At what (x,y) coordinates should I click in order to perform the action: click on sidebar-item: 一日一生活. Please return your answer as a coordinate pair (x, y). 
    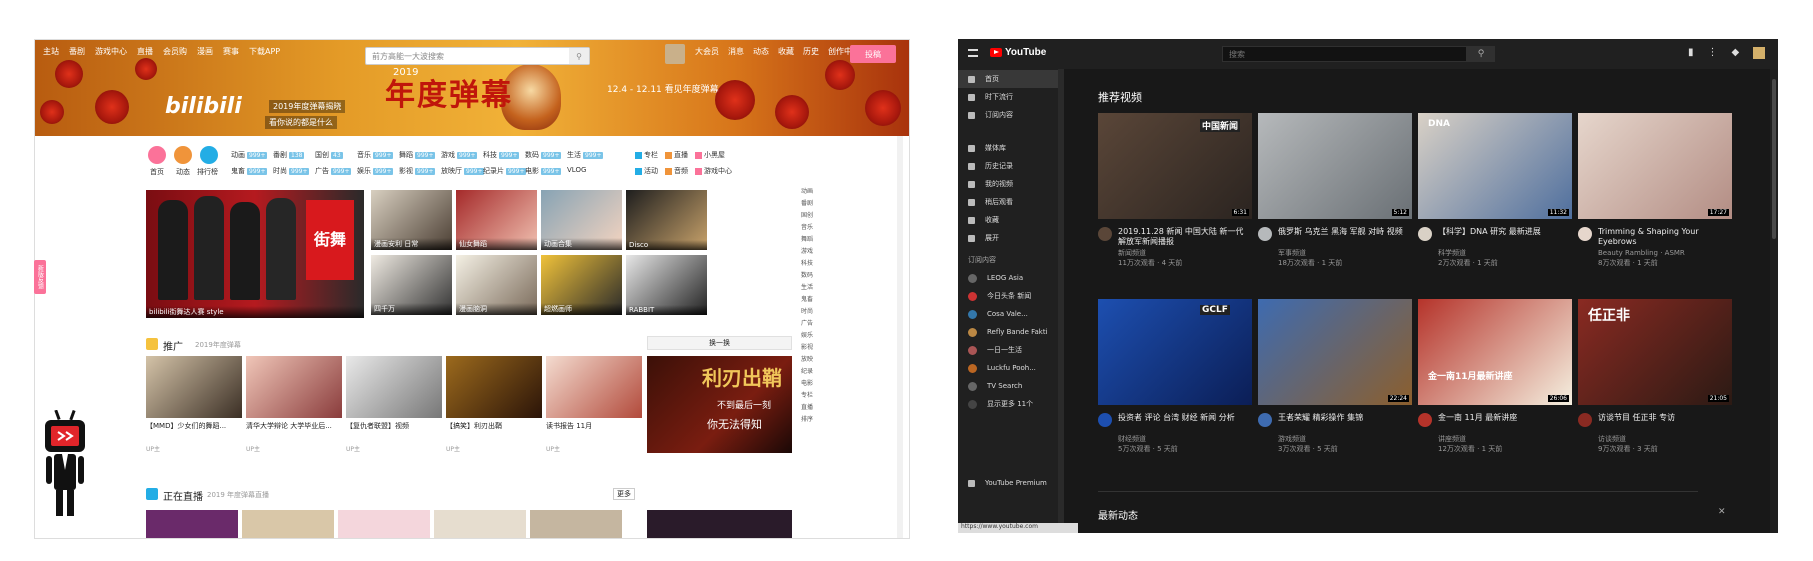
    Looking at the image, I should click on (1012, 350).